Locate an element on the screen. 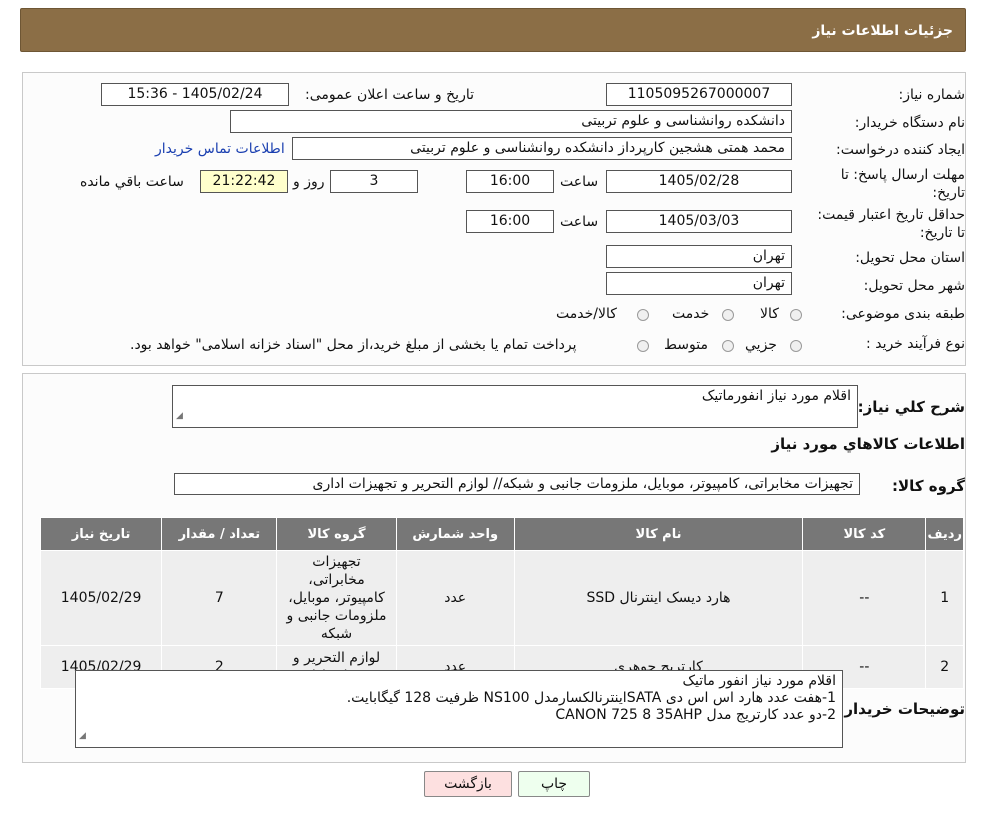  col-date-header: تاریخ نیاز is located at coordinates (101, 534).